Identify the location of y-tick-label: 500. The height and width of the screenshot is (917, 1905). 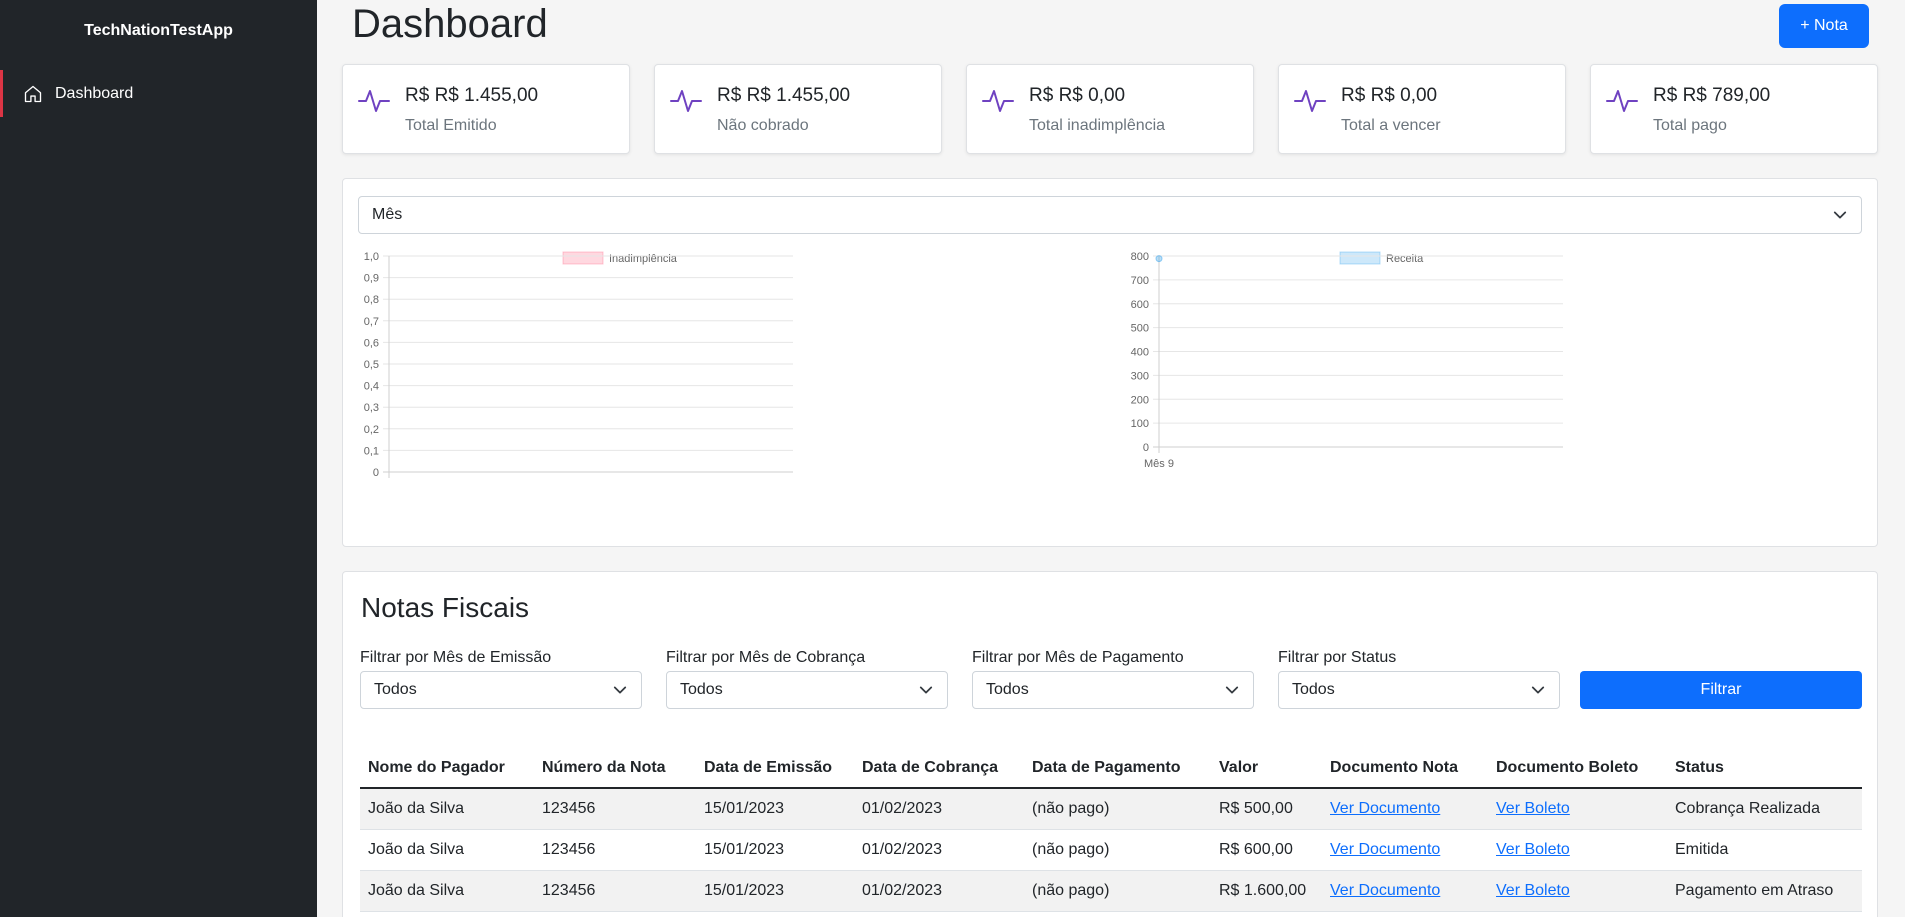
(1140, 329).